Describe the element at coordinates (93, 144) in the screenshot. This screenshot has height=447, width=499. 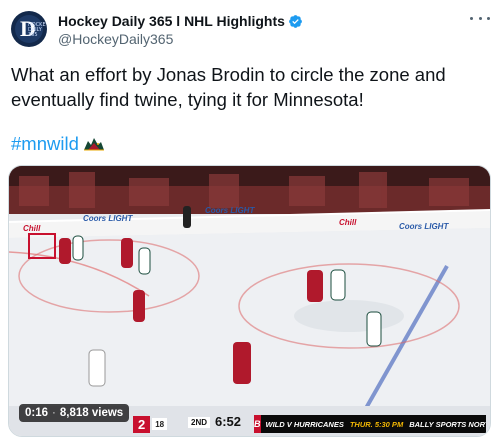
I see `minnesota-wild-emoji-icon` at that location.